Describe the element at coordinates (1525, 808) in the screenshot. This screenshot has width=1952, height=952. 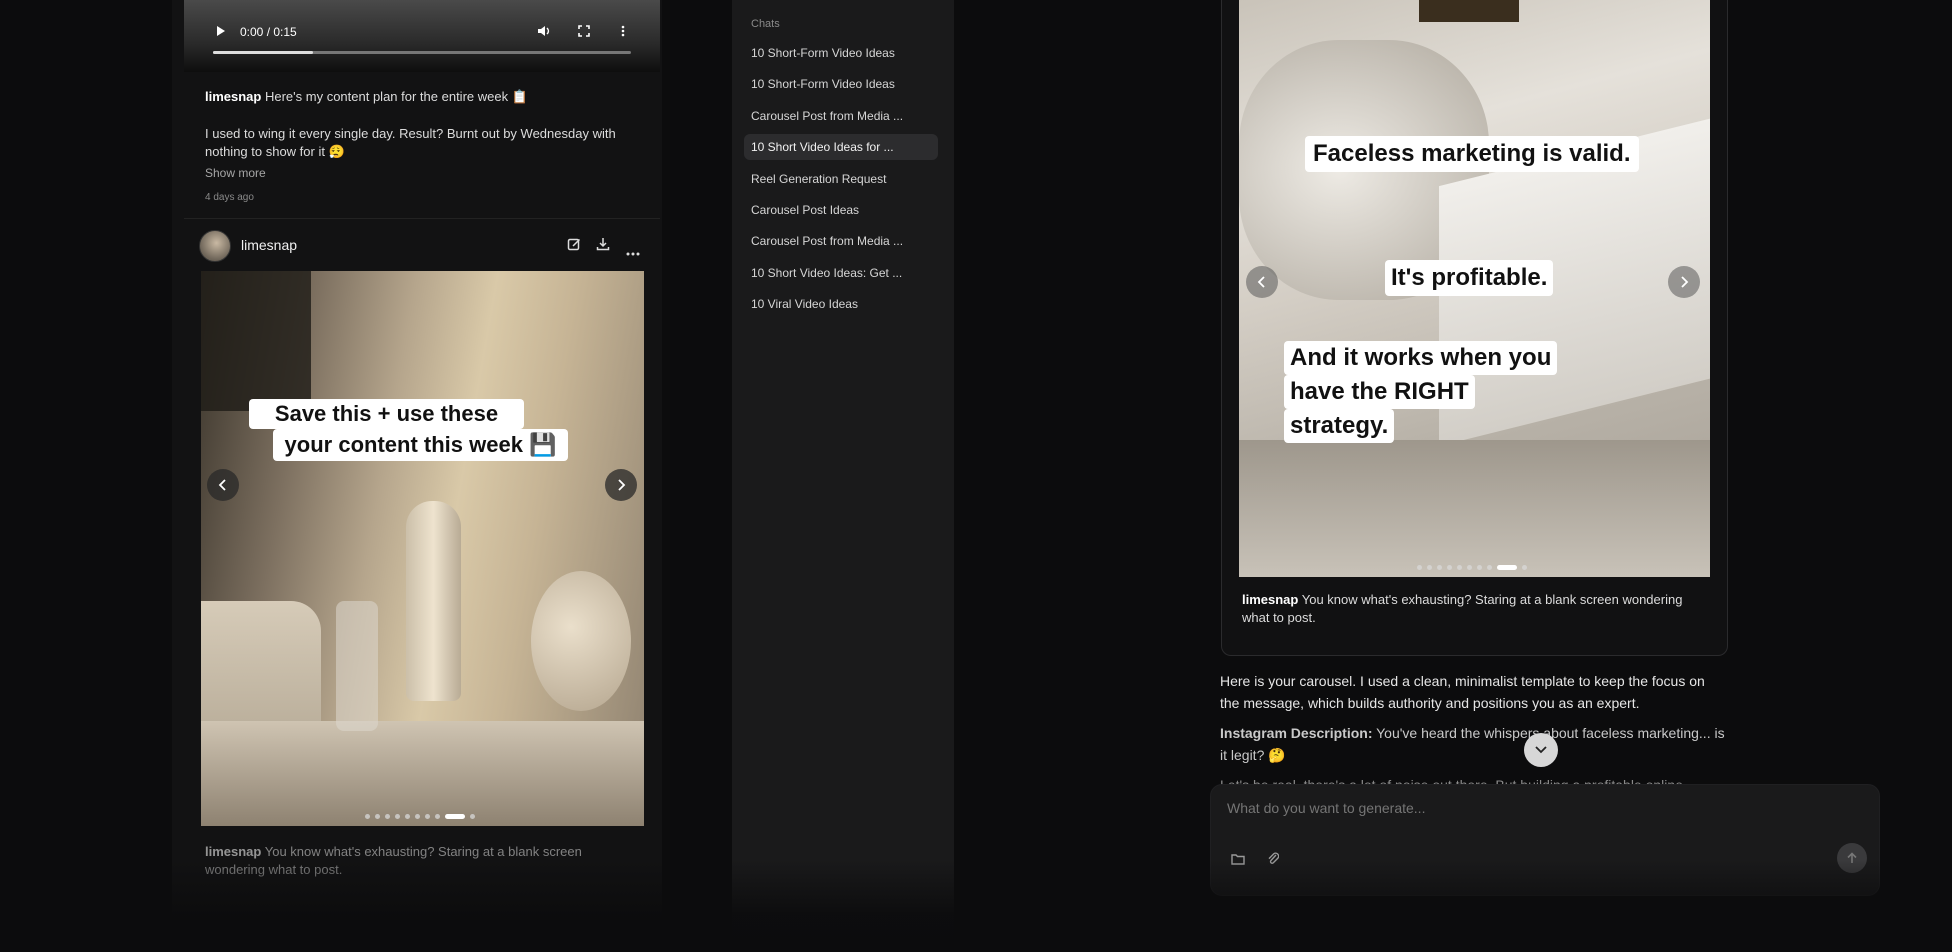
I see `prompt-input` at that location.